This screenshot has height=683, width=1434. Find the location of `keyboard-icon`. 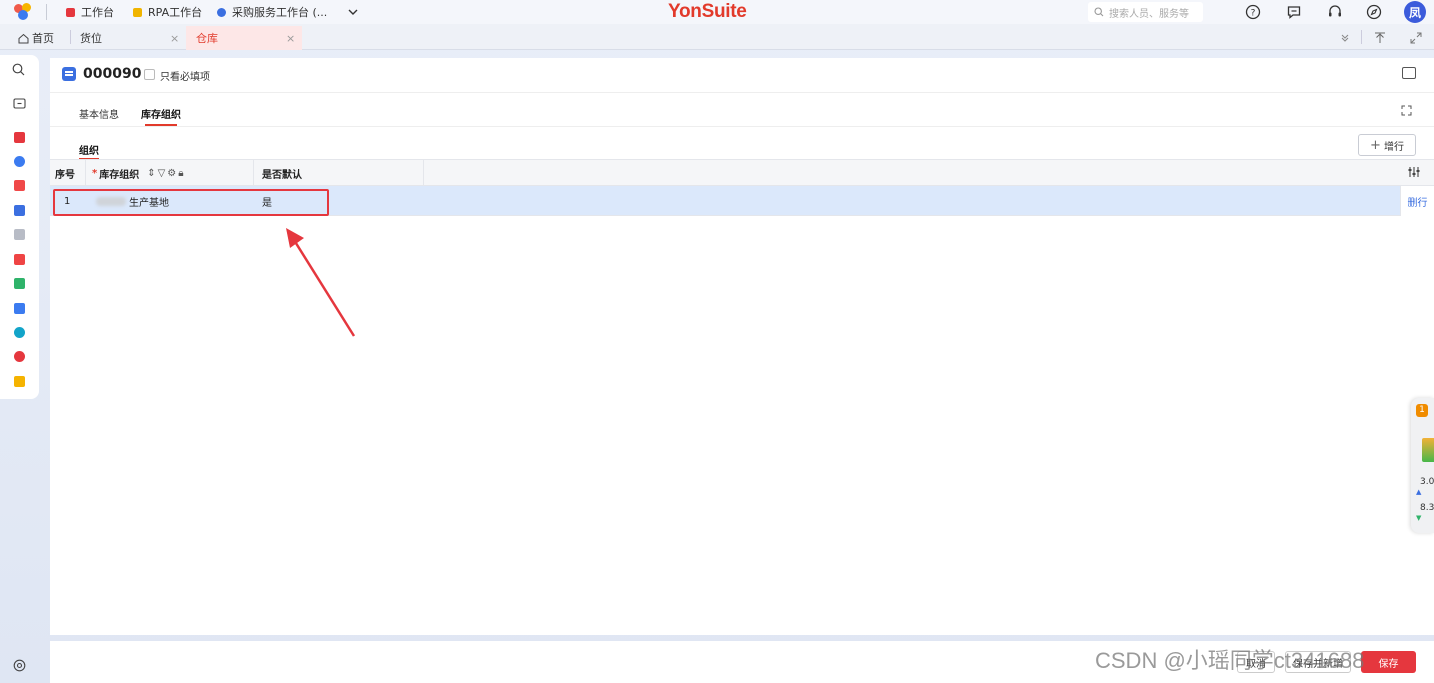

keyboard-icon is located at coordinates (1409, 73).